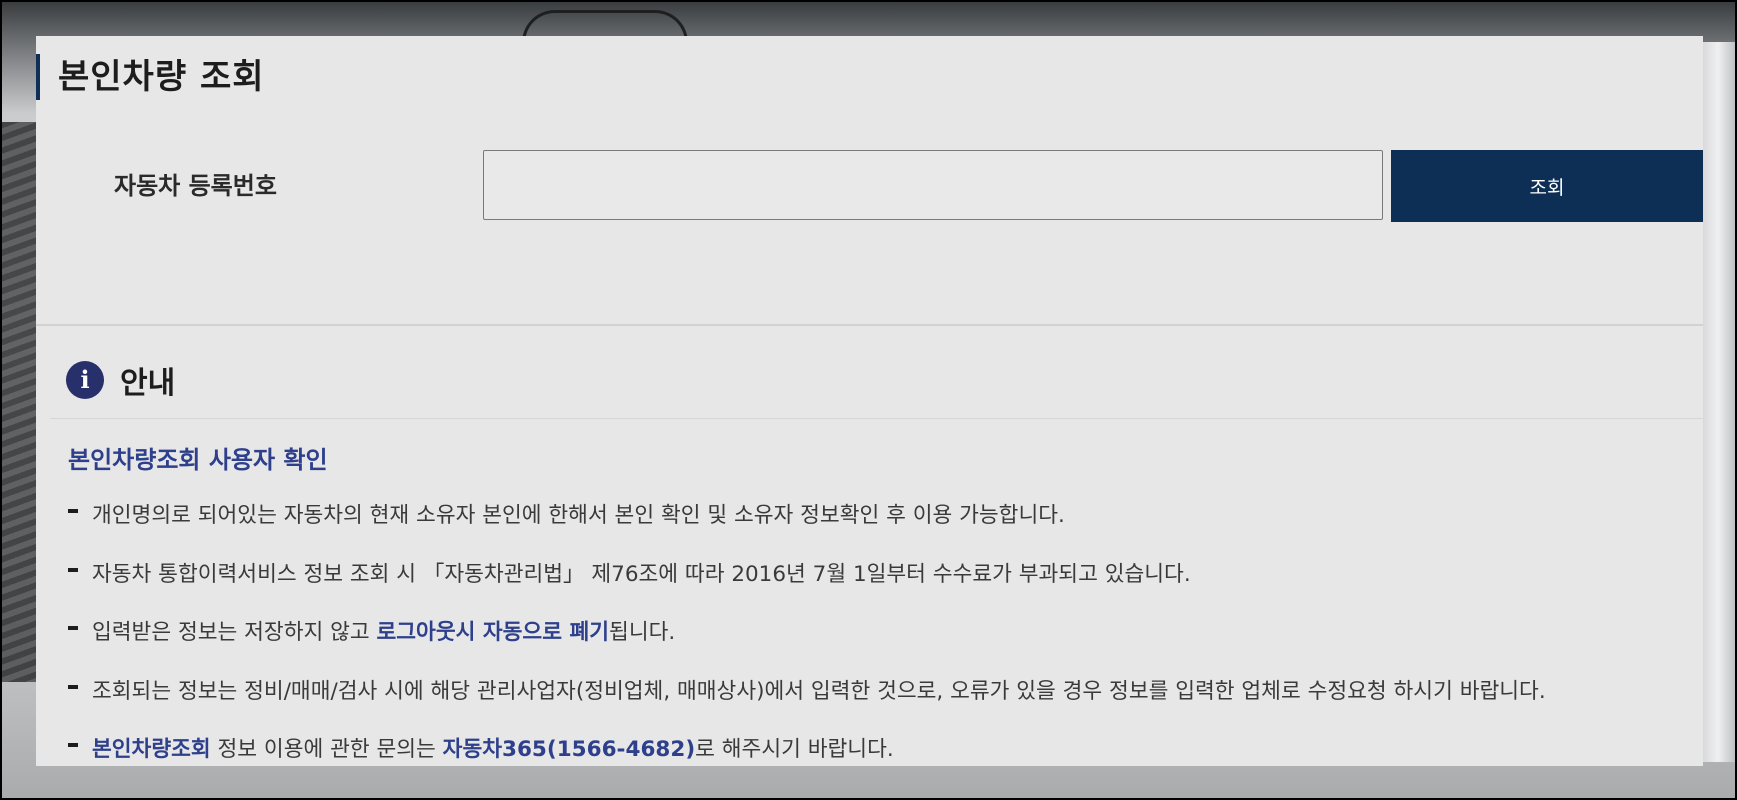  I want to click on section-divider, so click(869, 325).